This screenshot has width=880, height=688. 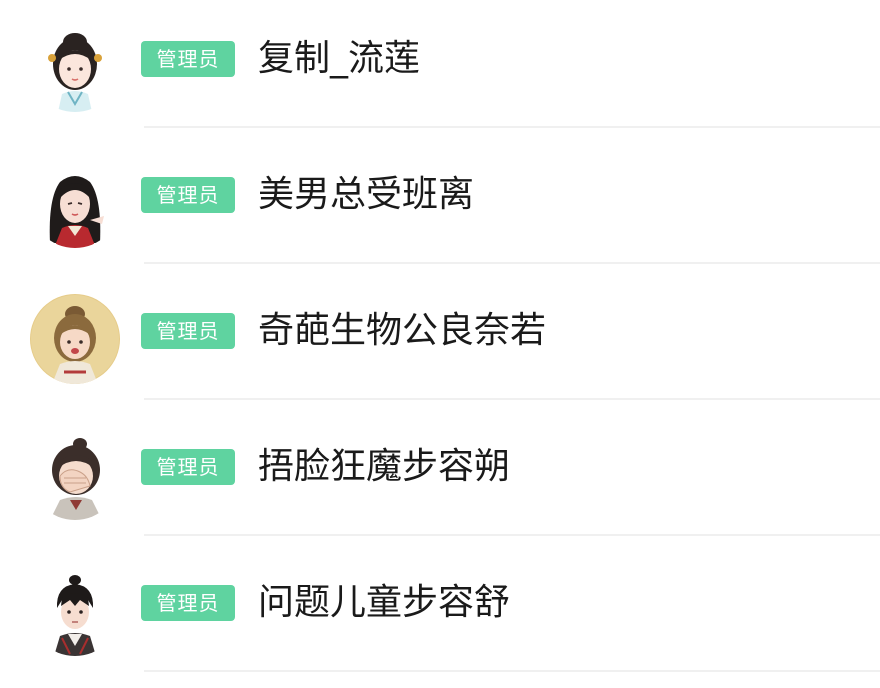 I want to click on member-name: 复制_流莲, so click(x=339, y=58).